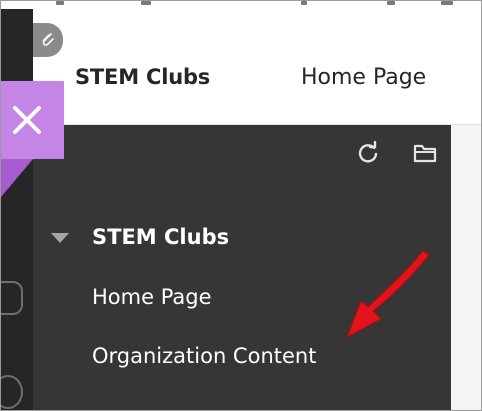 This screenshot has height=411, width=482. Describe the element at coordinates (152, 297) in the screenshot. I see `menu-item-home-page: Home Page` at that location.